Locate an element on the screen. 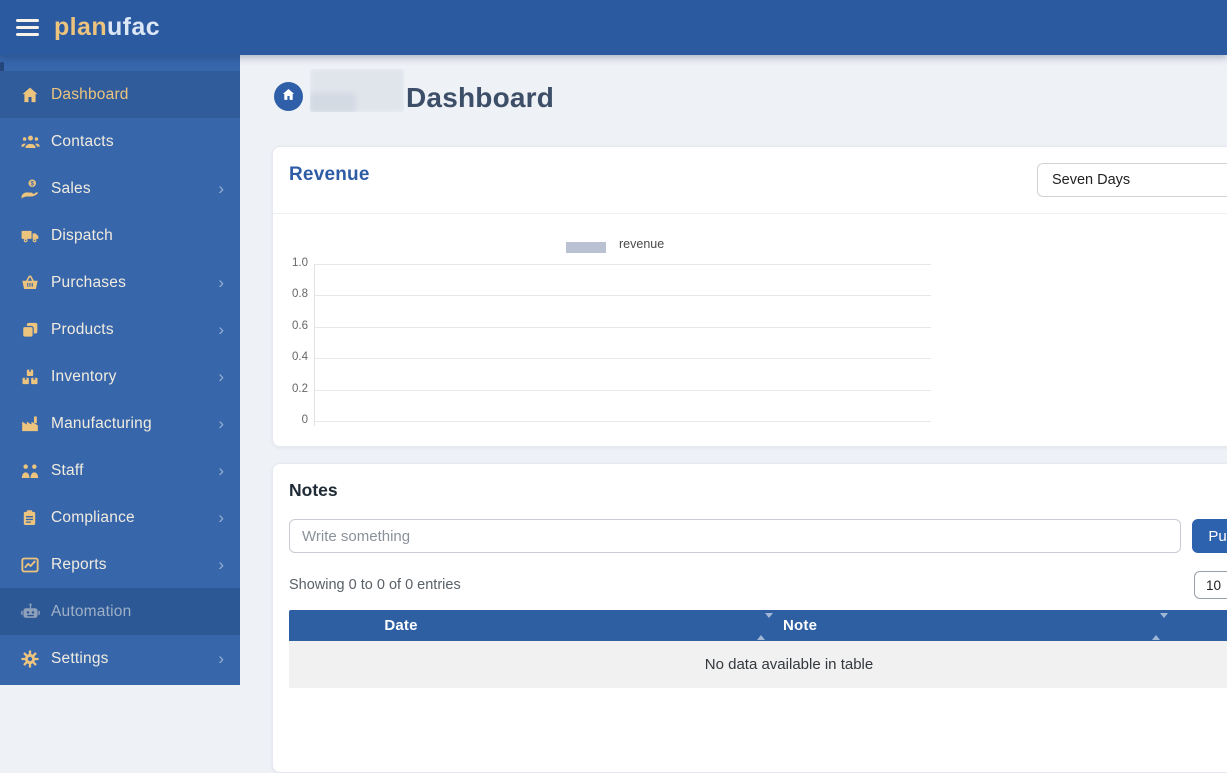  column-header-note: Note is located at coordinates (800, 625).